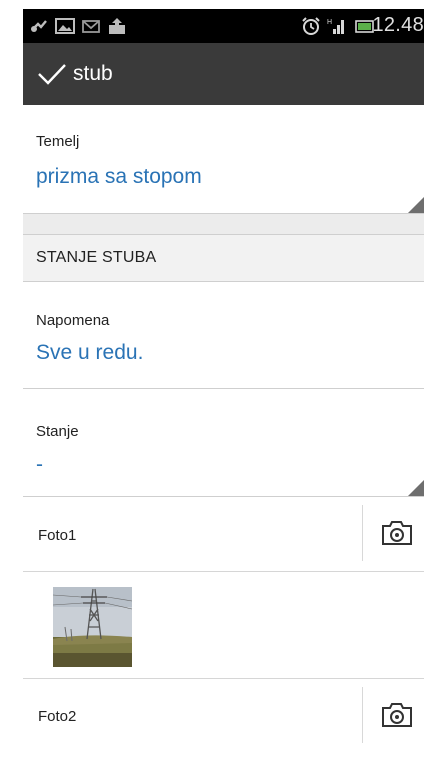  What do you see at coordinates (223, 534) in the screenshot?
I see `photo-row-foto1: Foto1` at bounding box center [223, 534].